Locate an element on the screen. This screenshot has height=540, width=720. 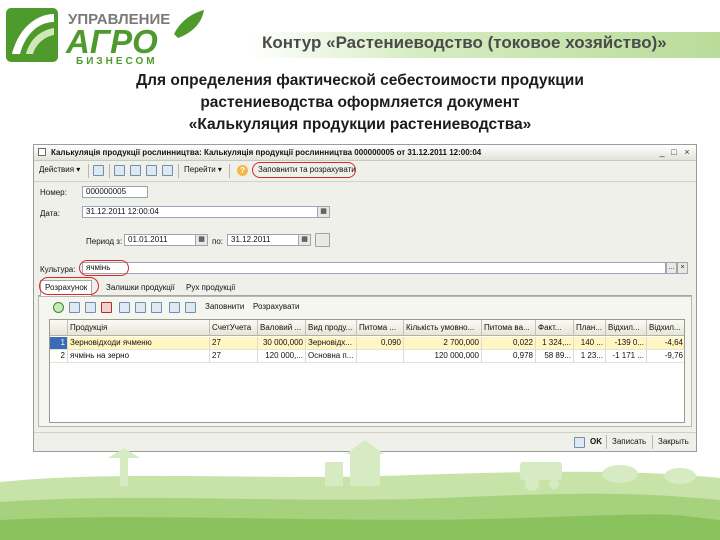
report-icon is located at coordinates (167, 170).